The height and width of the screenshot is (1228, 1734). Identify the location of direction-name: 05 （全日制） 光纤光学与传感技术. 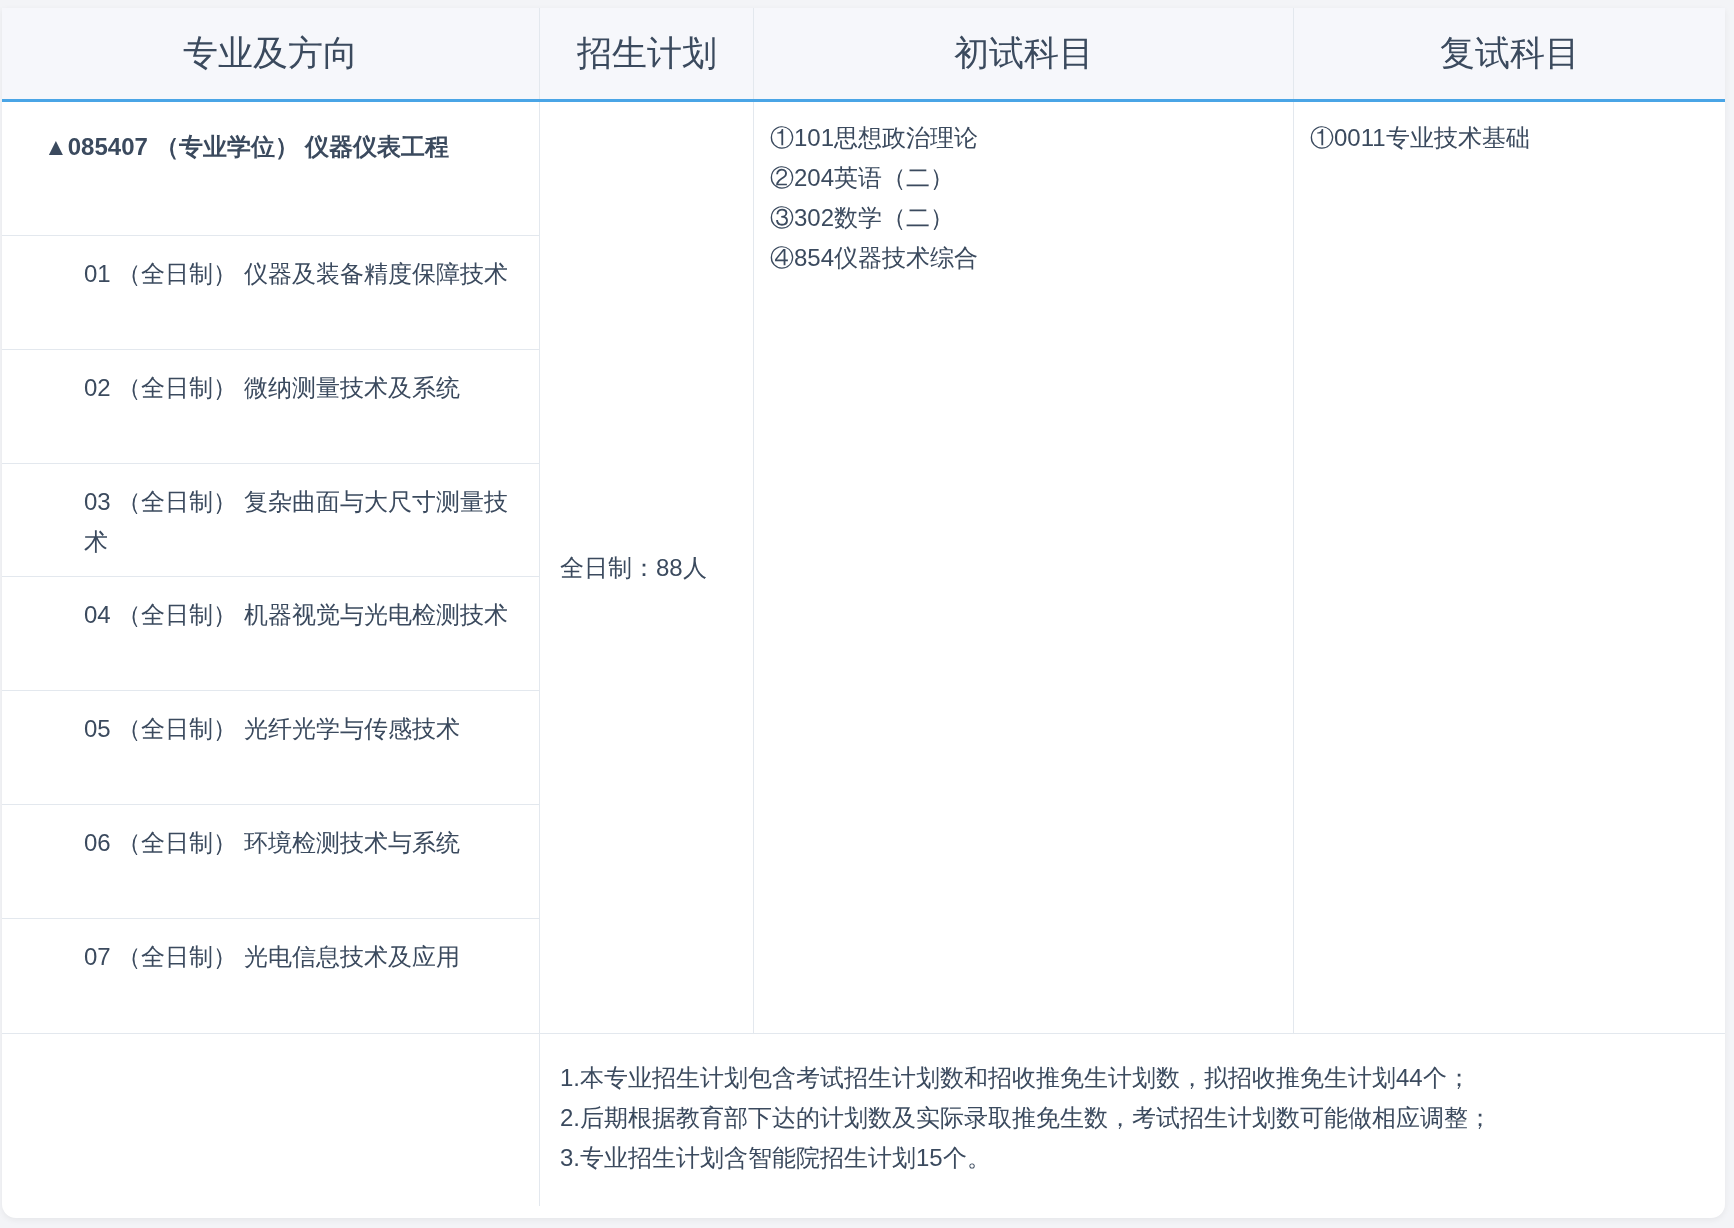
(273, 729).